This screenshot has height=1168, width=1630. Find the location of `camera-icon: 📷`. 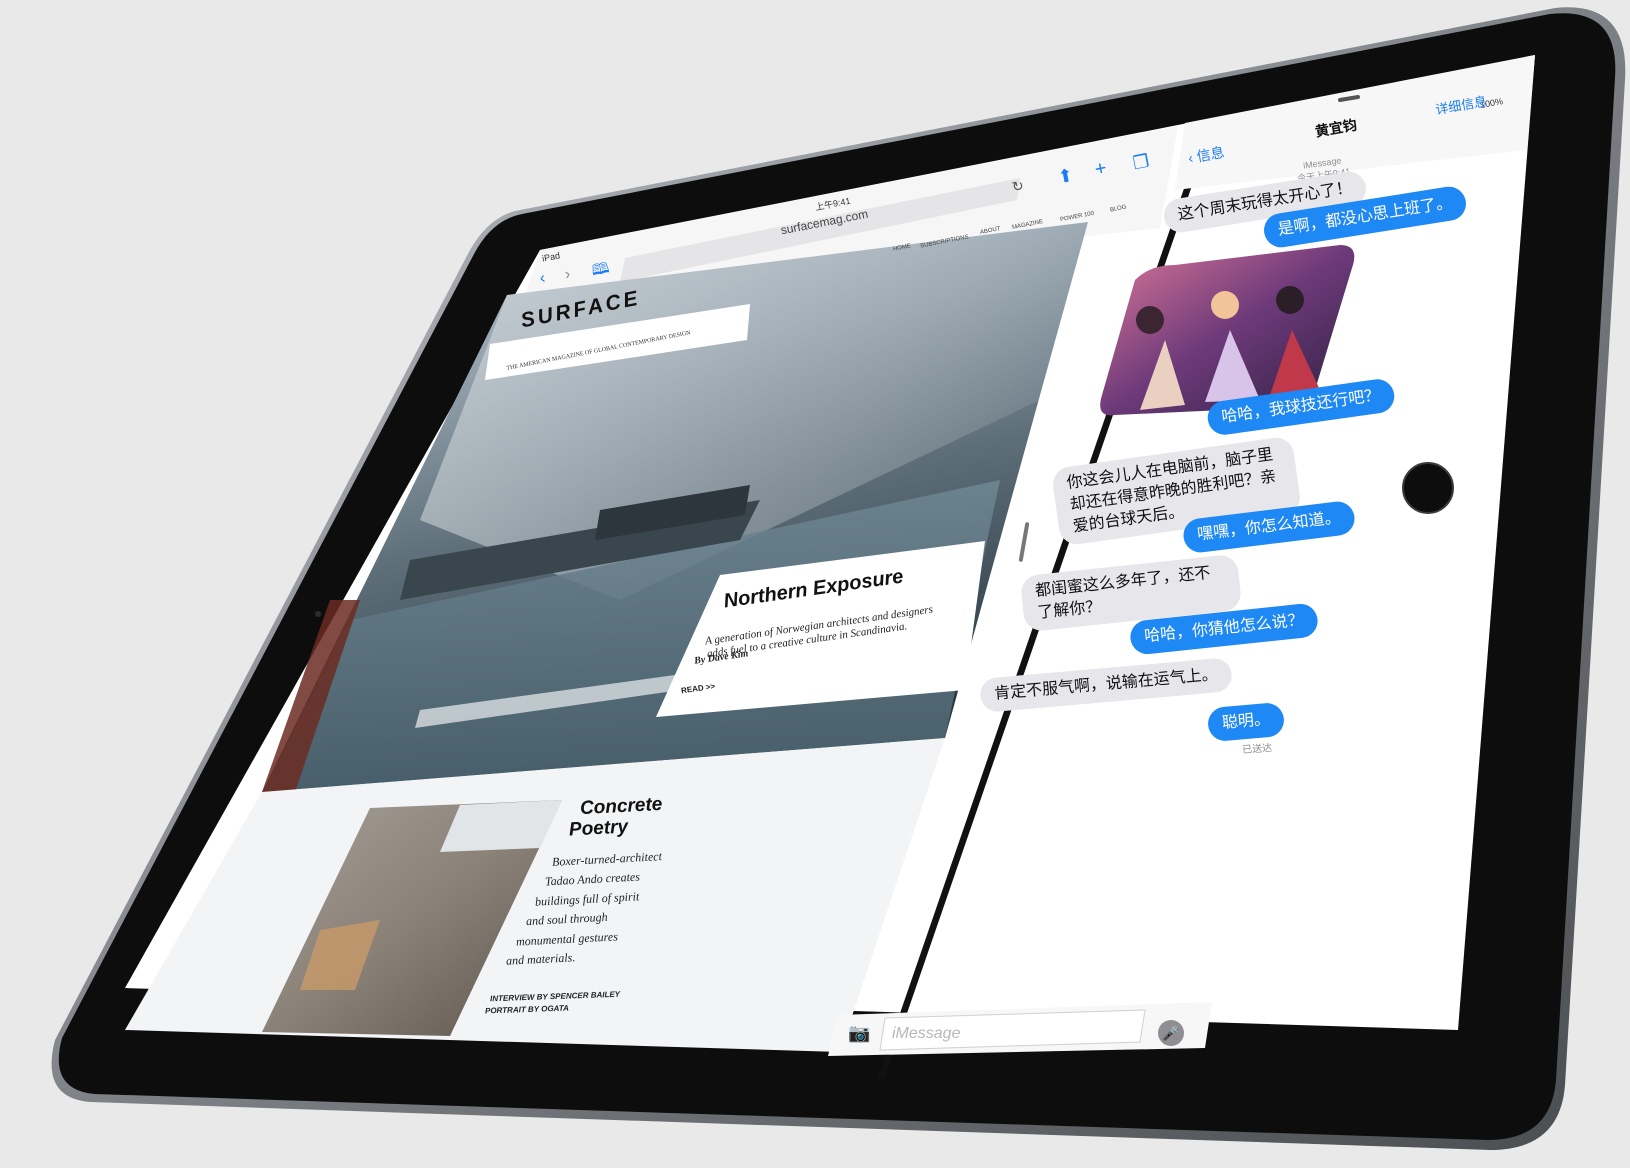

camera-icon: 📷 is located at coordinates (859, 1033).